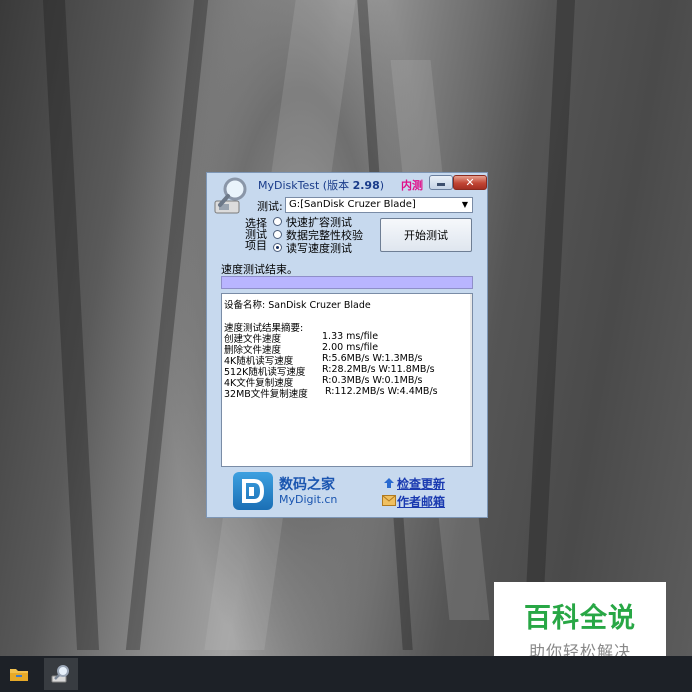  Describe the element at coordinates (277, 247) in the screenshot. I see `radio-speed-test` at that location.